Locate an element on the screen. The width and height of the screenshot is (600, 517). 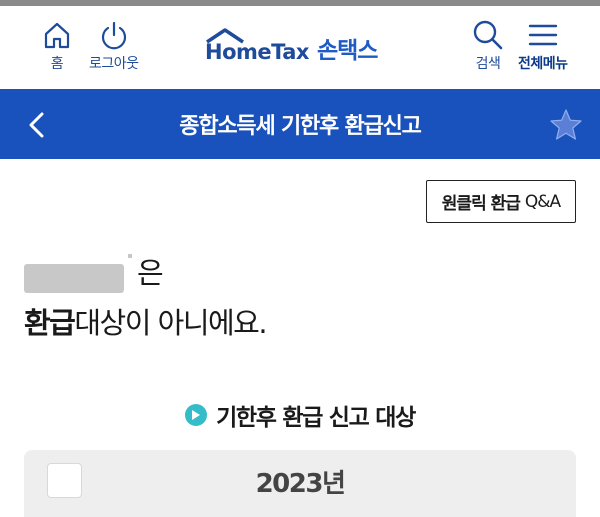
search-icon is located at coordinates (488, 35).